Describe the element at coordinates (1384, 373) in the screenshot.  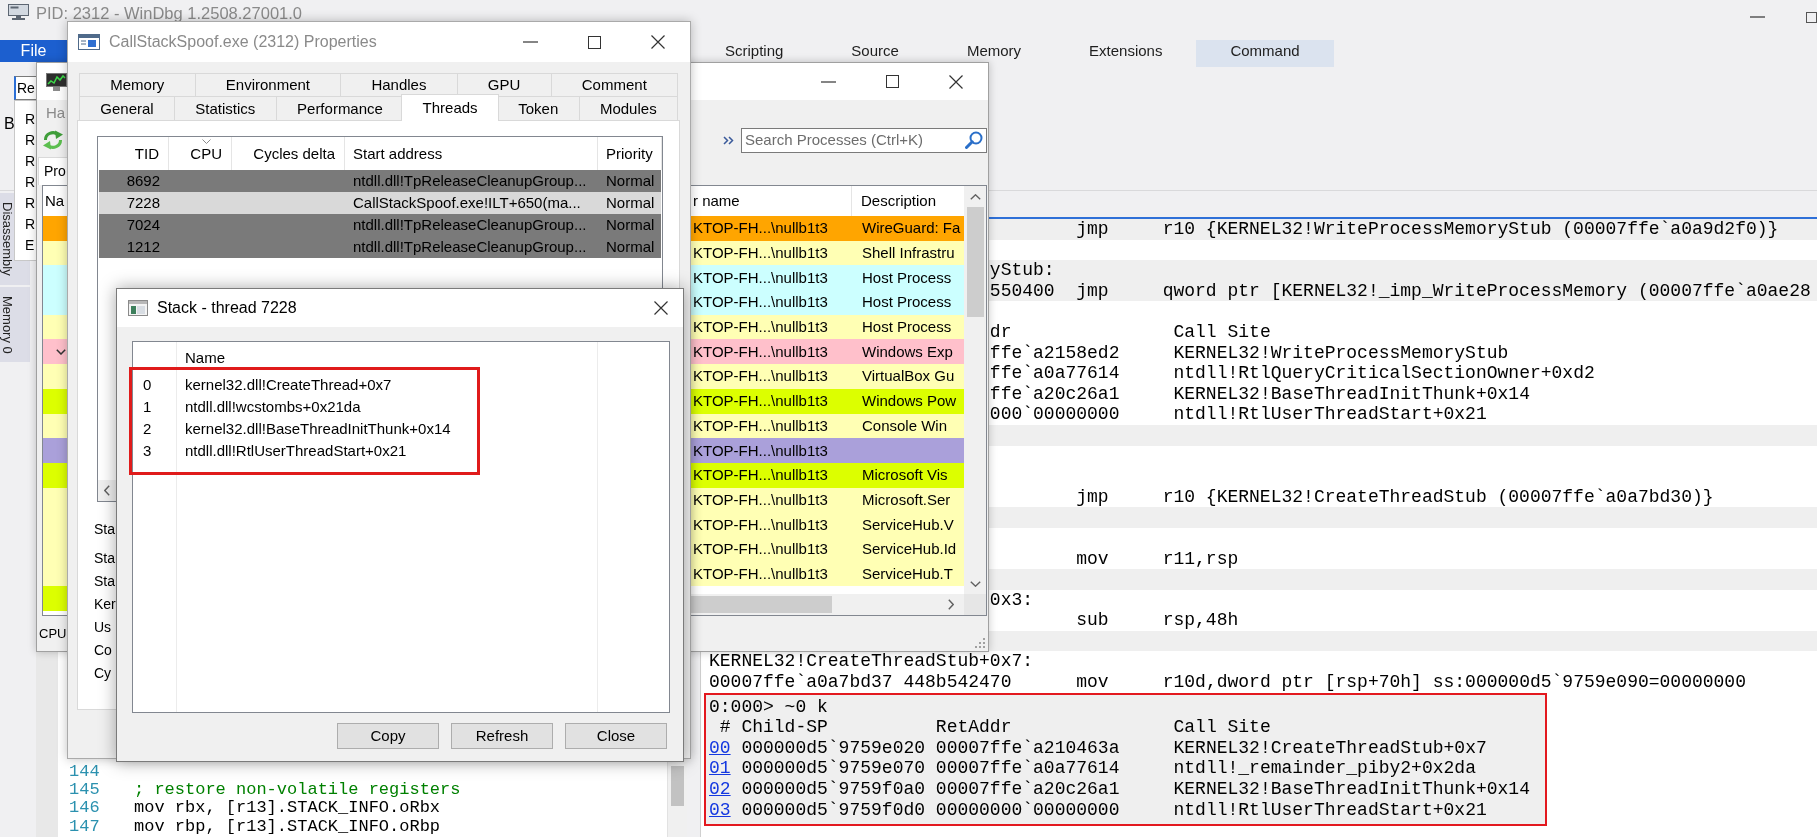
I see `call-site-text: ntdll!RtlQueryCriticalSectionOwner+0xd2` at that location.